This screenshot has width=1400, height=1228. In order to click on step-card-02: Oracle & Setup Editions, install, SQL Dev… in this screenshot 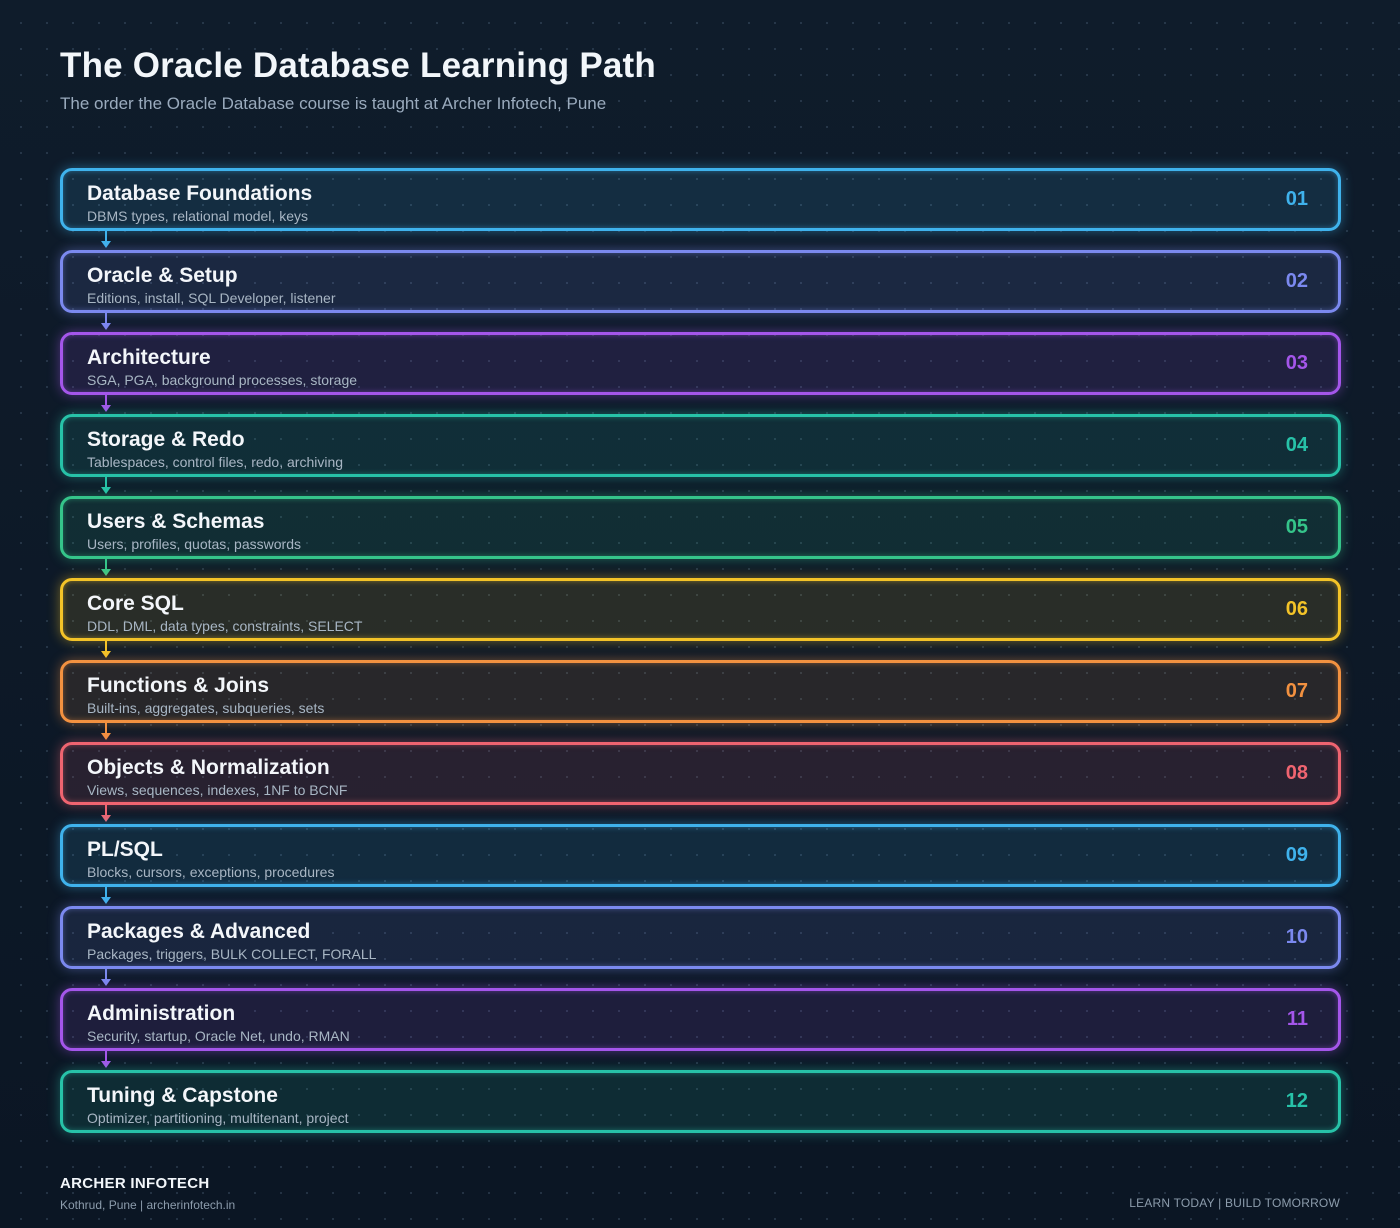, I will do `click(700, 281)`.